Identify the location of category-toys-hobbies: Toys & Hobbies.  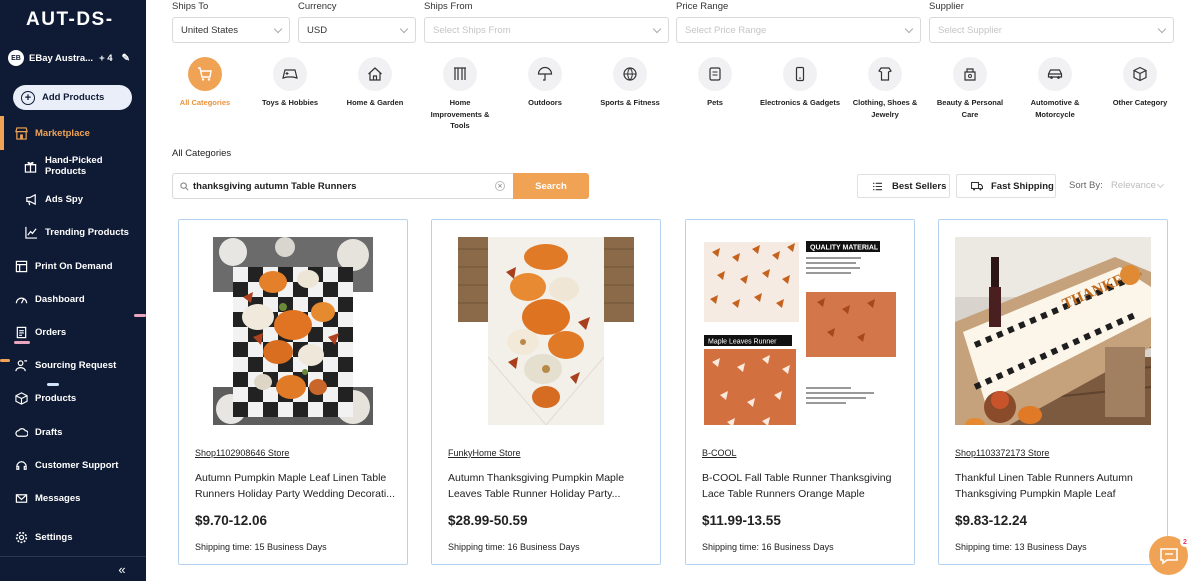
(290, 83).